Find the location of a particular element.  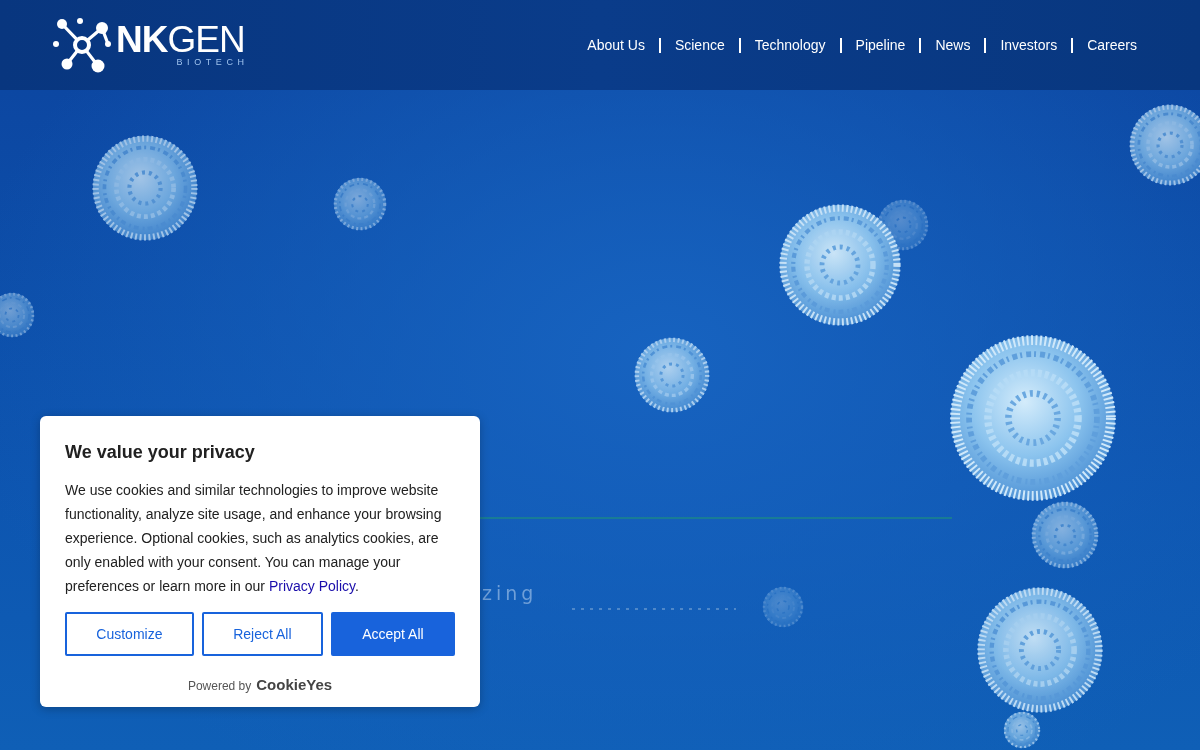

dialog-title: We value your privacy is located at coordinates (160, 452).